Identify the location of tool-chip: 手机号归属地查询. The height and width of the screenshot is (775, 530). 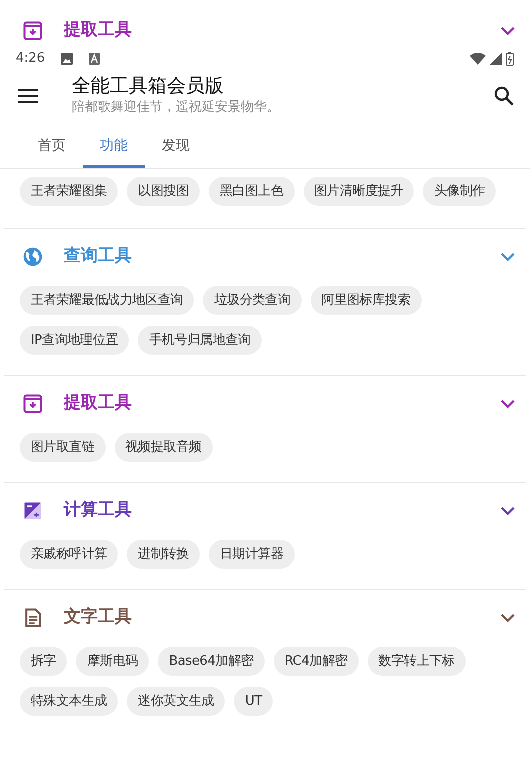
(200, 340).